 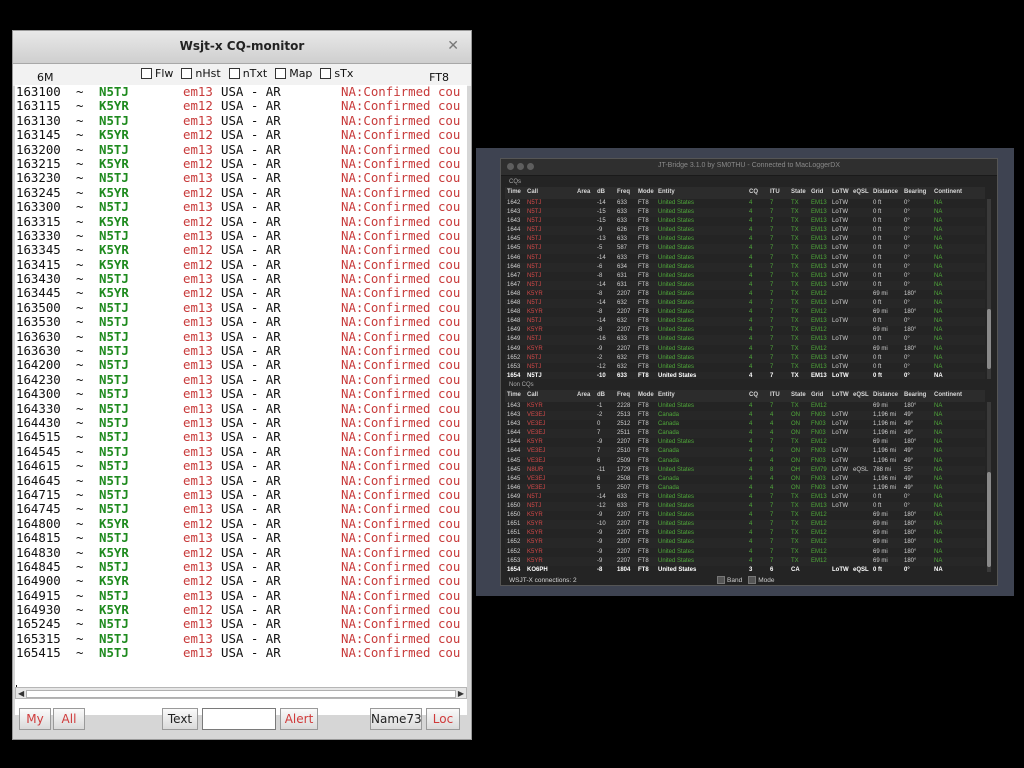 What do you see at coordinates (241, 134) in the screenshot?
I see `decode-row: 163145 ~ K5YR em12 USA - AR NA:Confirmed cou` at bounding box center [241, 134].